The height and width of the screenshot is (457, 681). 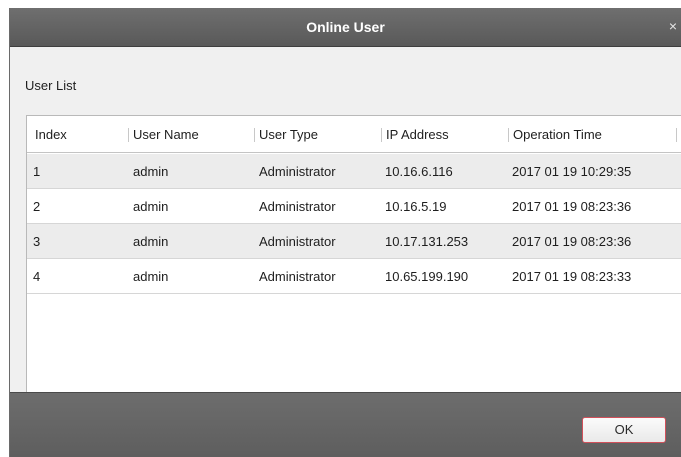 I want to click on cell-ip-address: 10.17.131.253, so click(x=427, y=241).